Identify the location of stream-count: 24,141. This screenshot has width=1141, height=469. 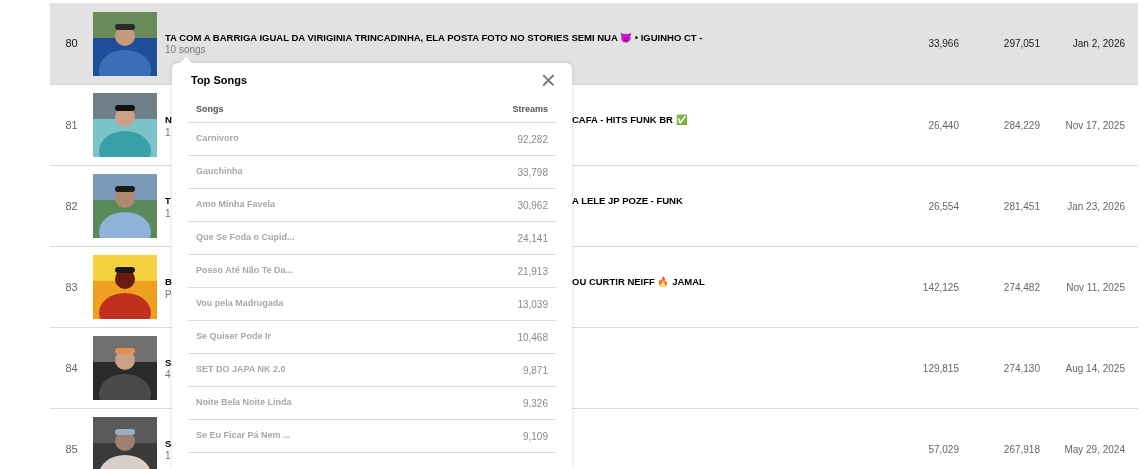
(532, 238).